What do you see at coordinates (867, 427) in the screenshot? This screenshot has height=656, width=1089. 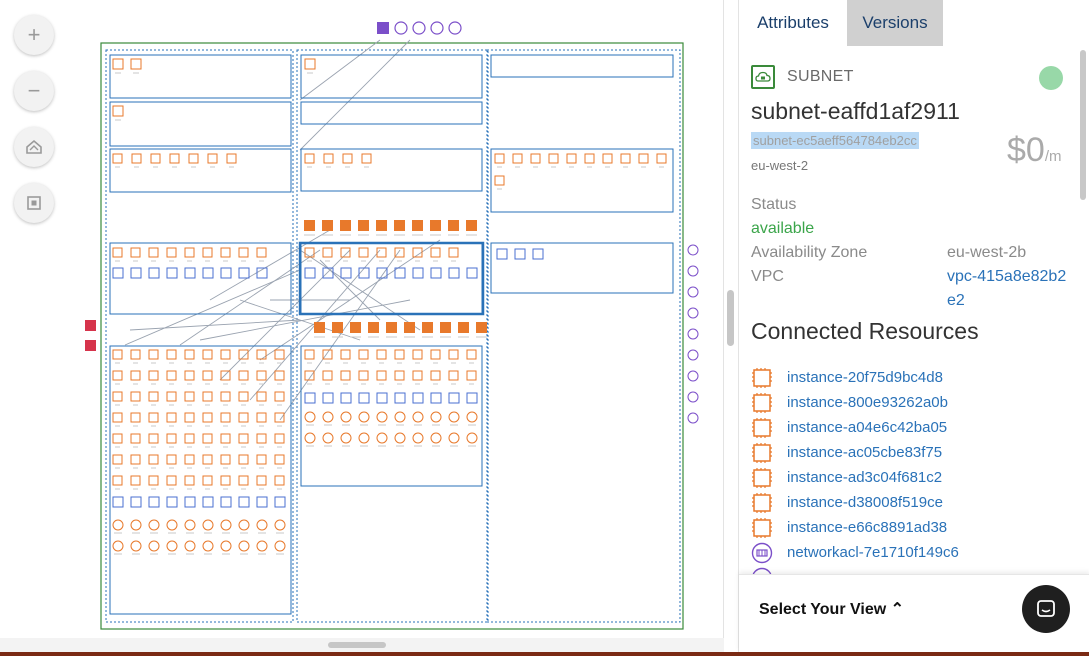 I see `connected-resource-link: instance-a04e6c42ba05` at bounding box center [867, 427].